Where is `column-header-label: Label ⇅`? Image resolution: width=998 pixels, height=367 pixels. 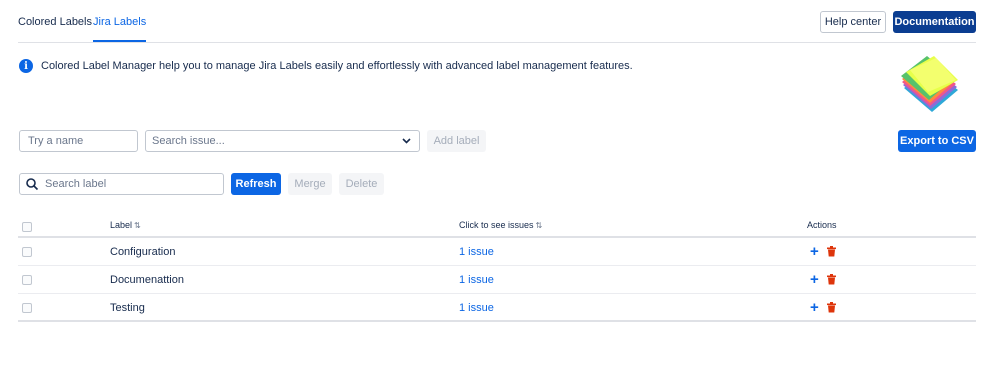
column-header-label: Label ⇅ is located at coordinates (125, 225).